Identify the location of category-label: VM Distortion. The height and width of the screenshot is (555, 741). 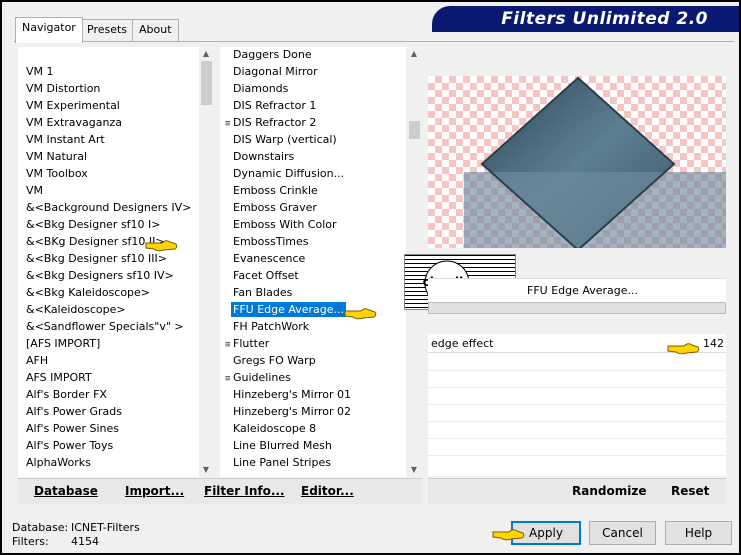
(63, 88).